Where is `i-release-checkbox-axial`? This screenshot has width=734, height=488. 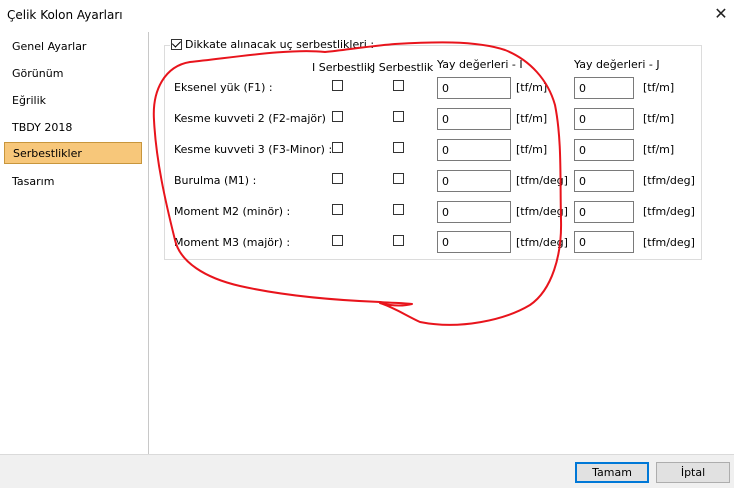 i-release-checkbox-axial is located at coordinates (337, 85).